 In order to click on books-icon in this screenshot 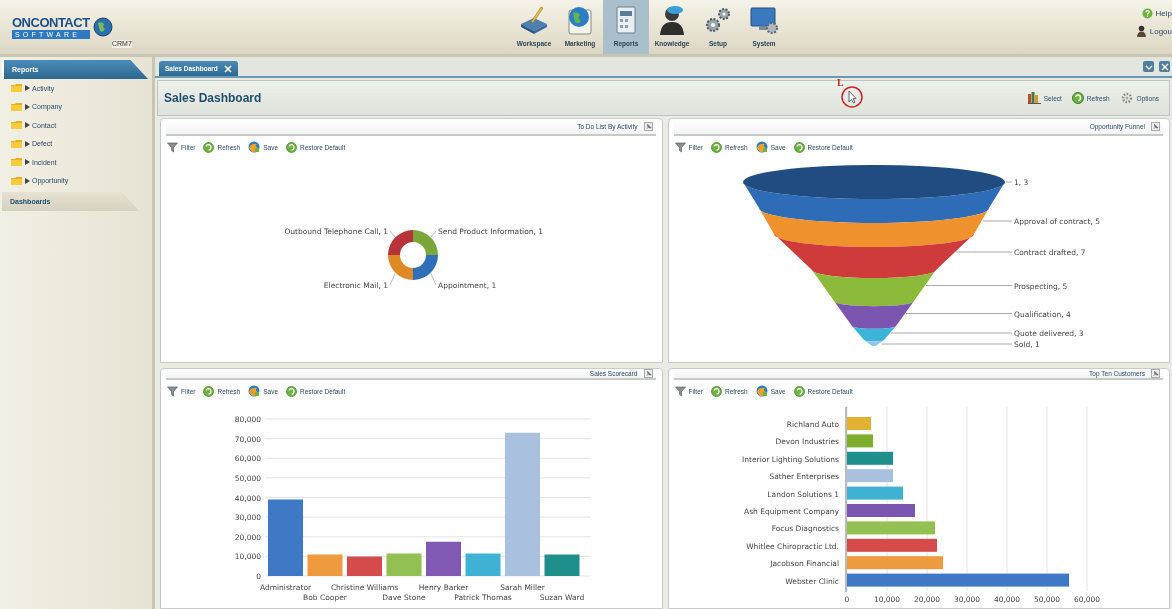, I will do `click(1034, 98)`.